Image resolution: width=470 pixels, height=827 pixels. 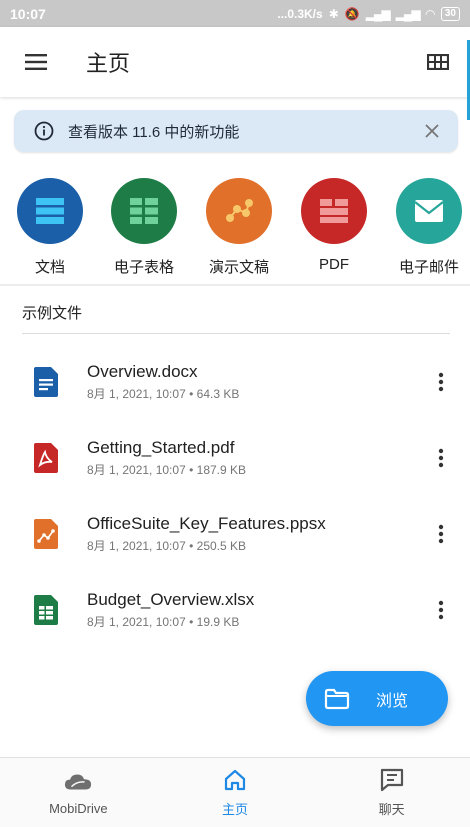 What do you see at coordinates (52, 313) in the screenshot?
I see `section-title: 示例文件` at bounding box center [52, 313].